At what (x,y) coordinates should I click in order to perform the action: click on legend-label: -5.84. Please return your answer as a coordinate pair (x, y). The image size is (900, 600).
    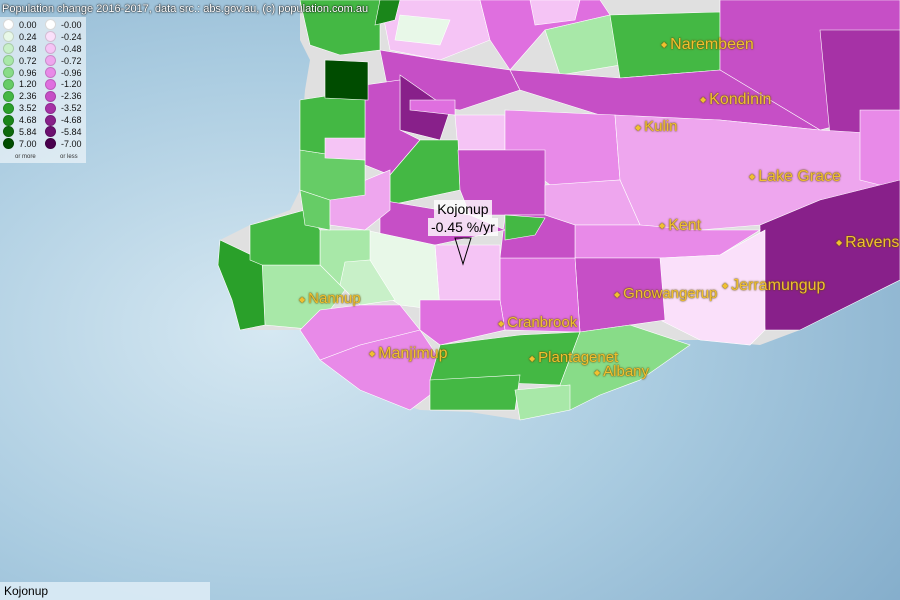
    Looking at the image, I should click on (71, 131).